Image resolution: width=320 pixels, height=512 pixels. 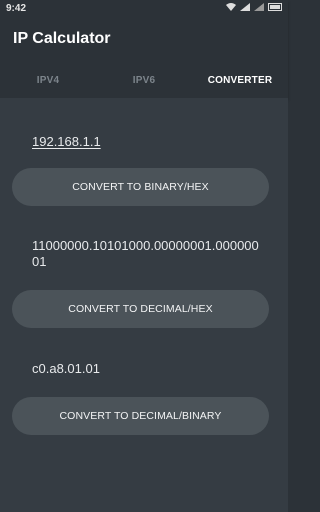 What do you see at coordinates (245, 7) in the screenshot?
I see `signal-icon` at bounding box center [245, 7].